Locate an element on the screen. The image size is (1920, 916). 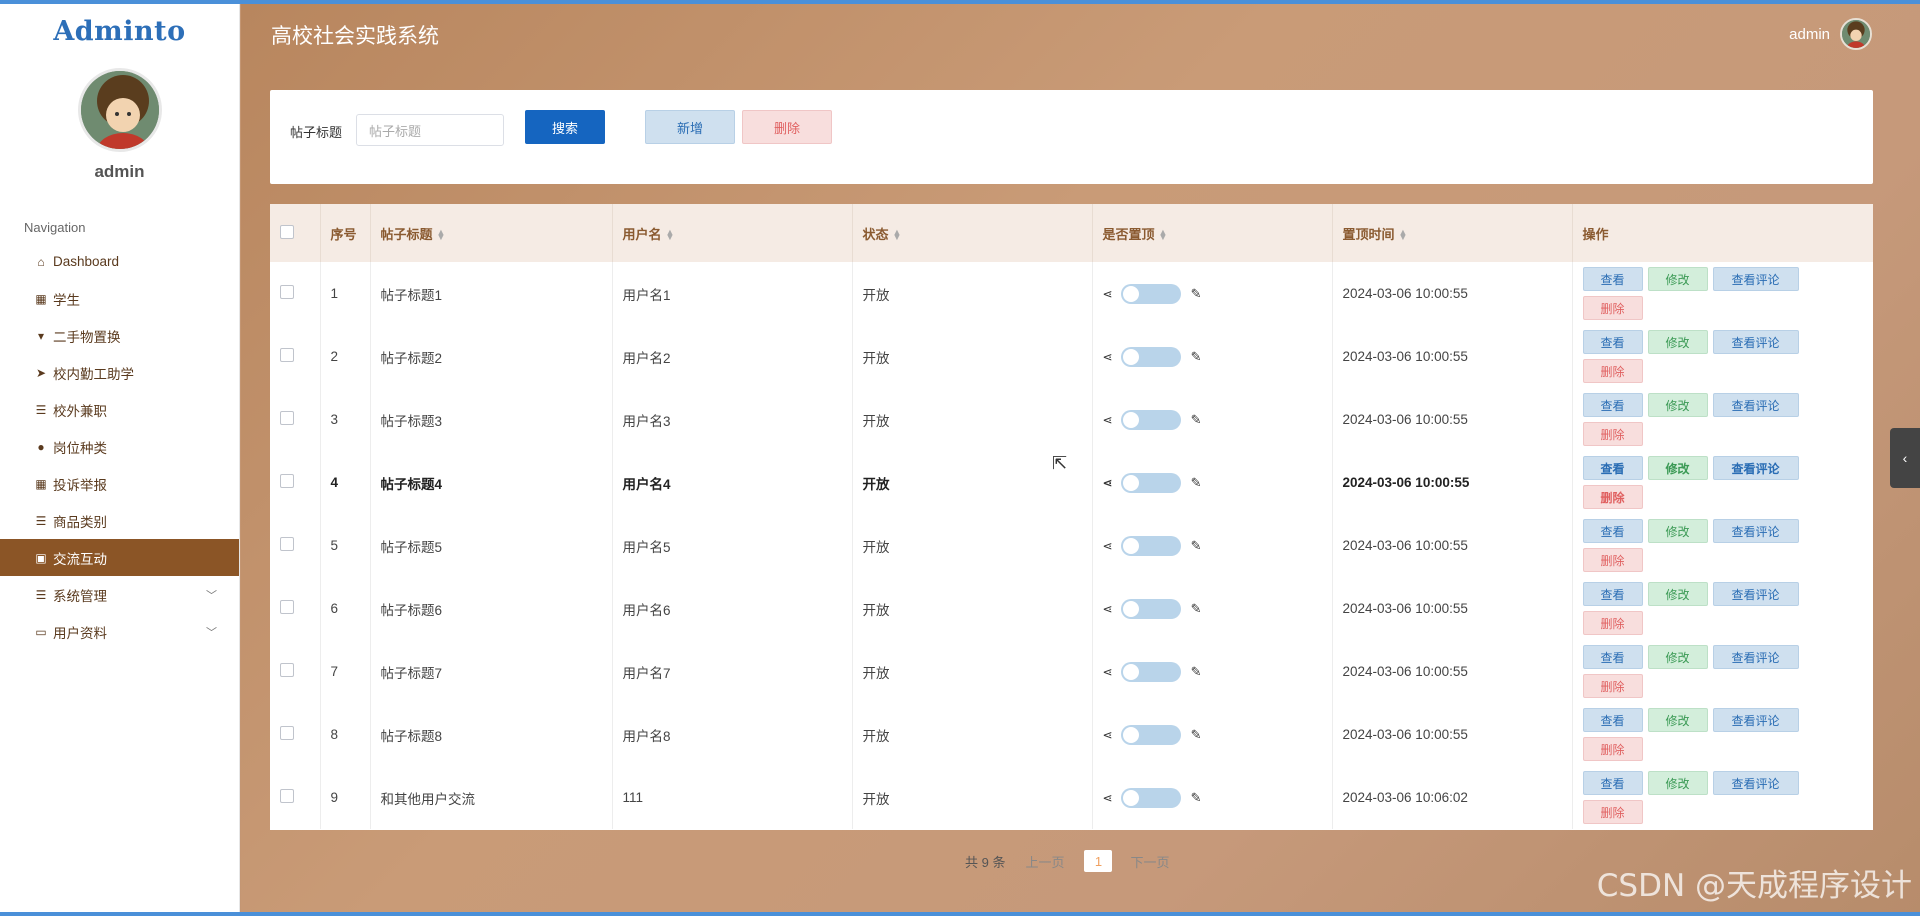
current-page-button: 1 is located at coordinates (1098, 861).